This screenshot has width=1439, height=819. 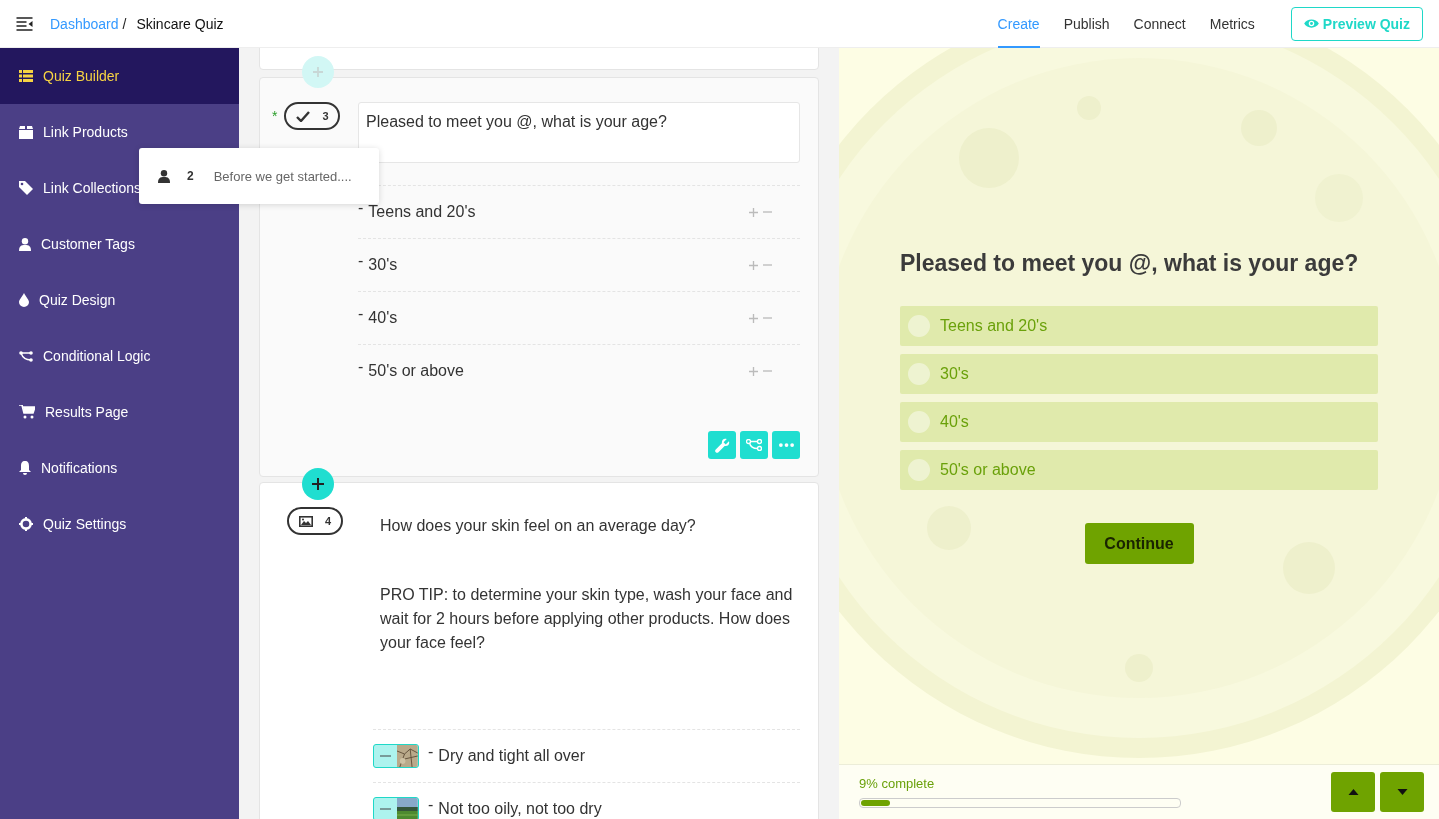 What do you see at coordinates (25, 468) in the screenshot?
I see `bell-icon` at bounding box center [25, 468].